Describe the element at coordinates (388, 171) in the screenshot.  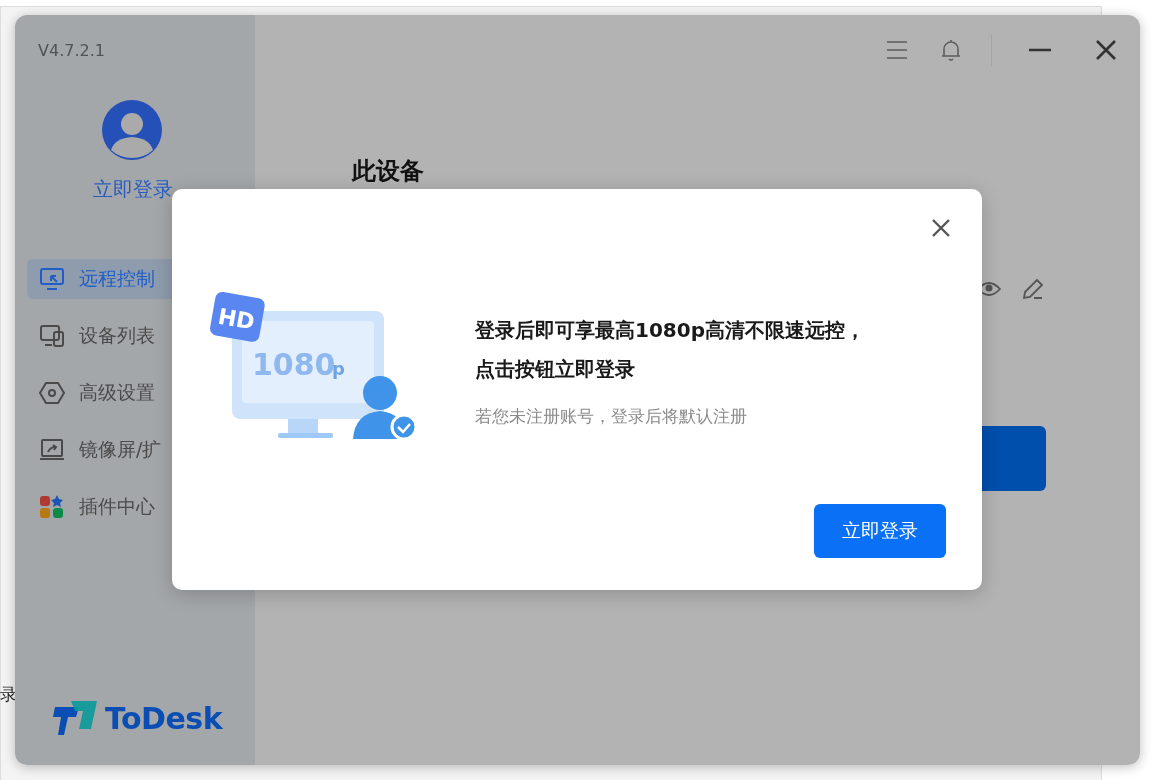
I see `section-heading: 此设备` at that location.